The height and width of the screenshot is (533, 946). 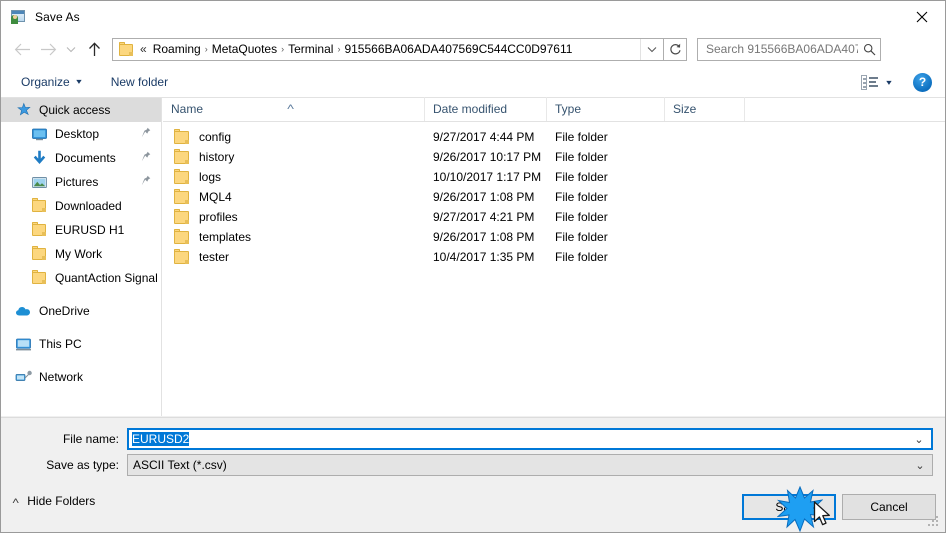 I want to click on cancel-button: Cancel, so click(x=889, y=507).